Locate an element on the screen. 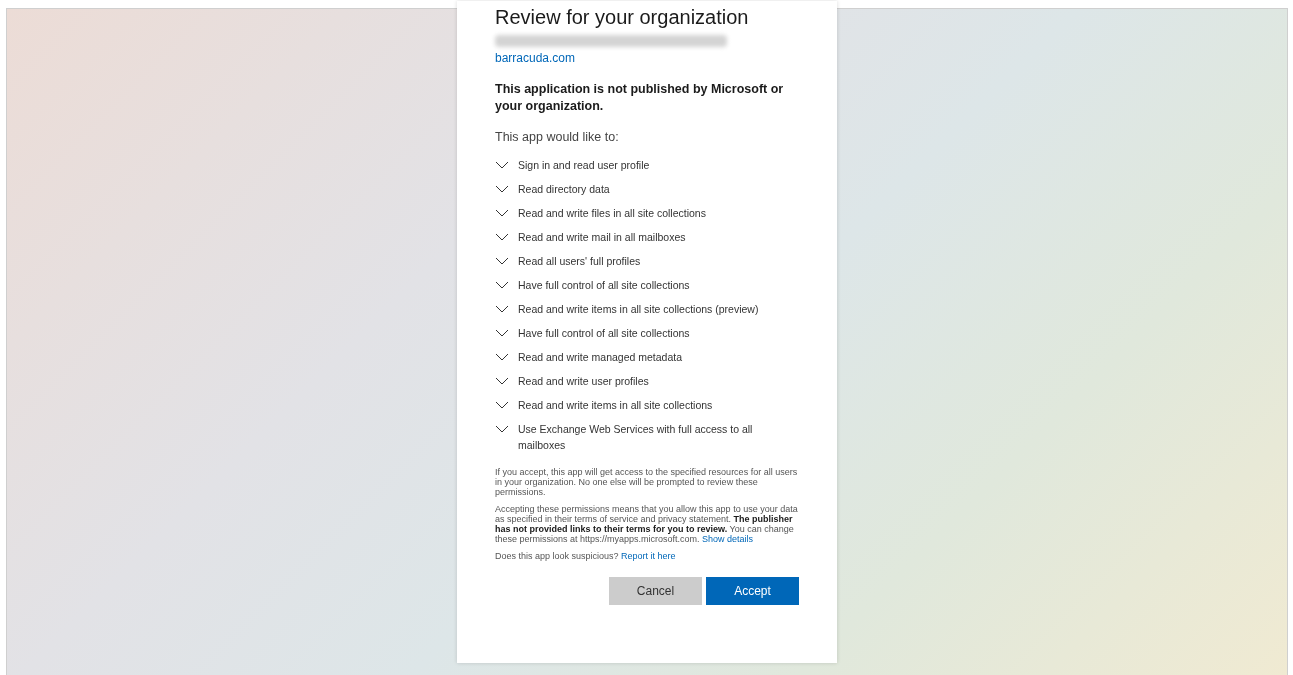 The width and height of the screenshot is (1293, 675). dialog-title: Review for your organization is located at coordinates (622, 17).